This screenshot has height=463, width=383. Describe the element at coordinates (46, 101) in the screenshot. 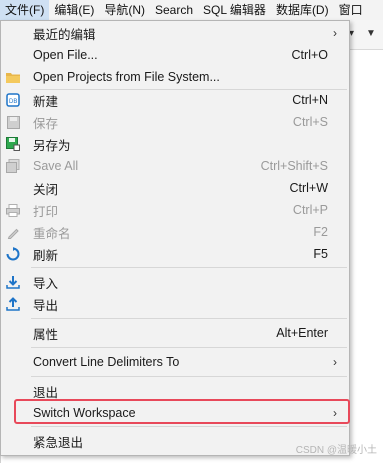

I see `menu-item-label: 新建` at that location.